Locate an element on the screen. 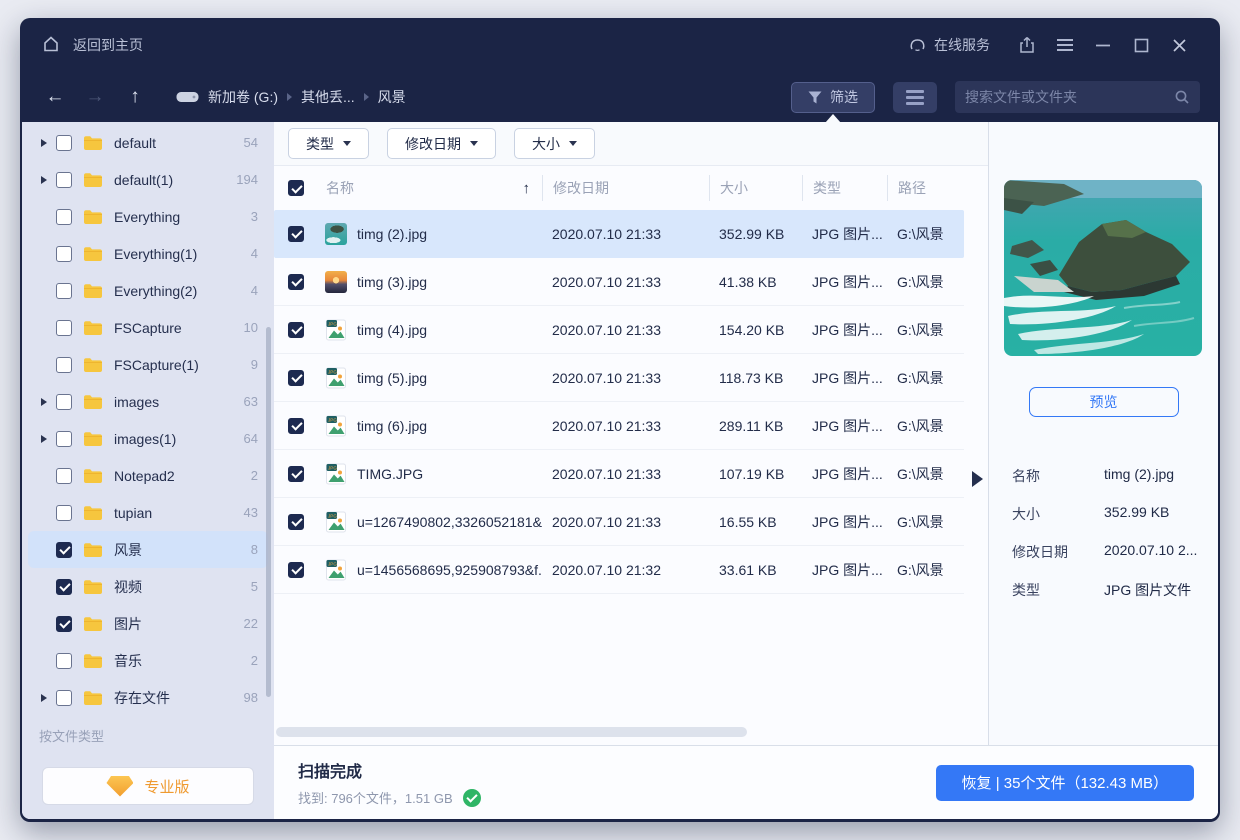 This screenshot has height=840, width=1240. file-date: 2020.07.10 21:33 is located at coordinates (606, 233).